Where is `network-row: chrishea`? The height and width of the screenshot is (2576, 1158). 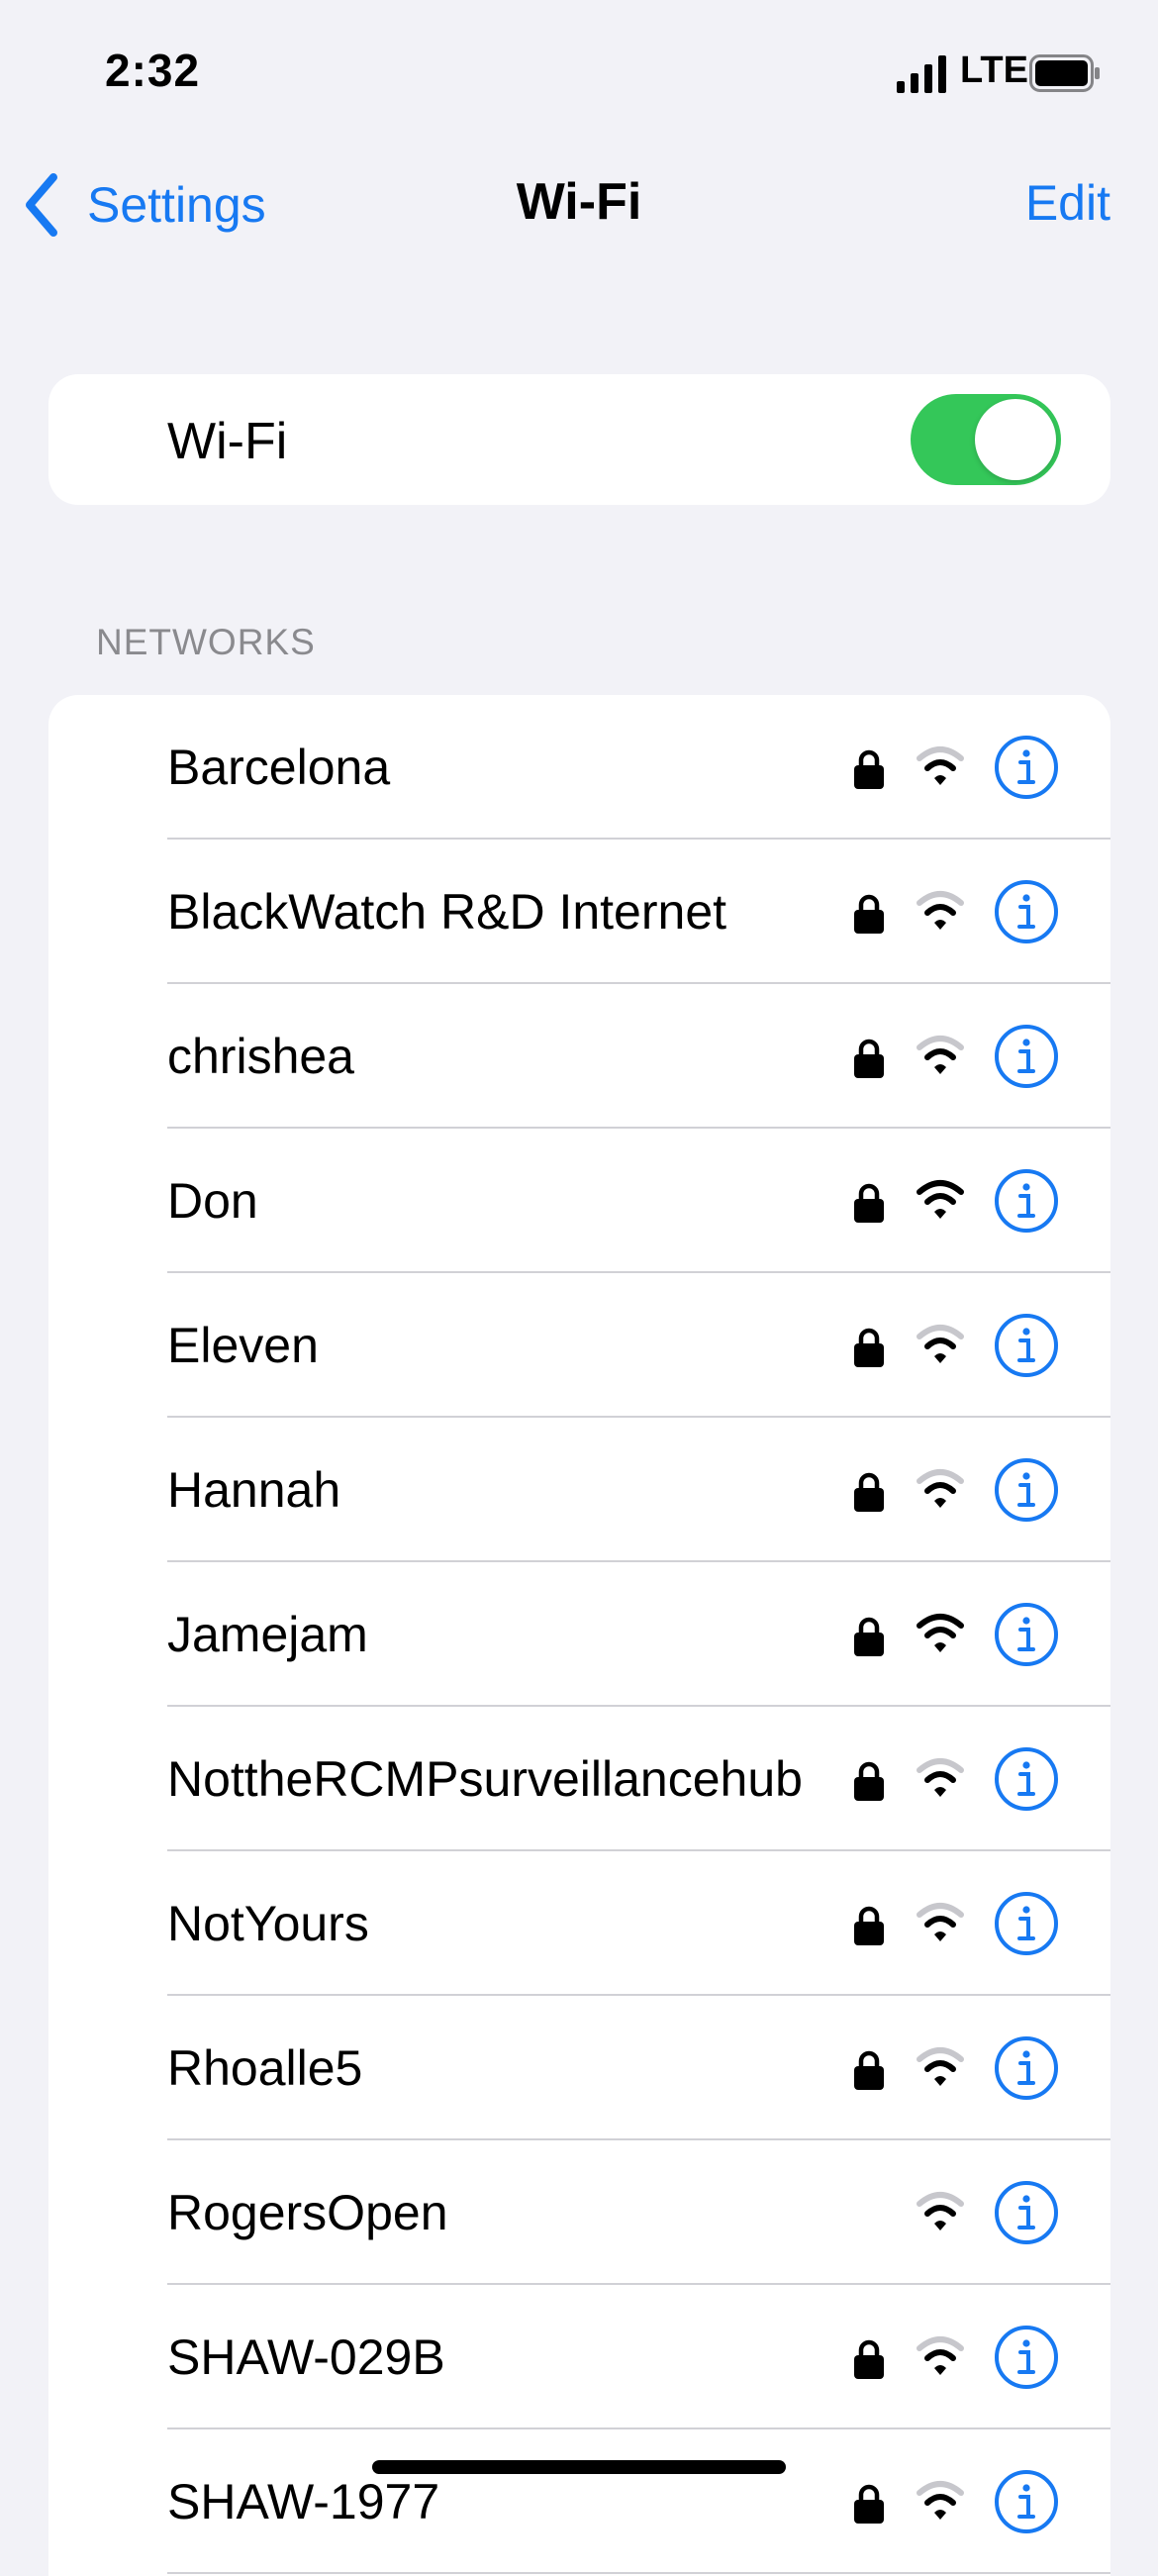 network-row: chrishea is located at coordinates (579, 1056).